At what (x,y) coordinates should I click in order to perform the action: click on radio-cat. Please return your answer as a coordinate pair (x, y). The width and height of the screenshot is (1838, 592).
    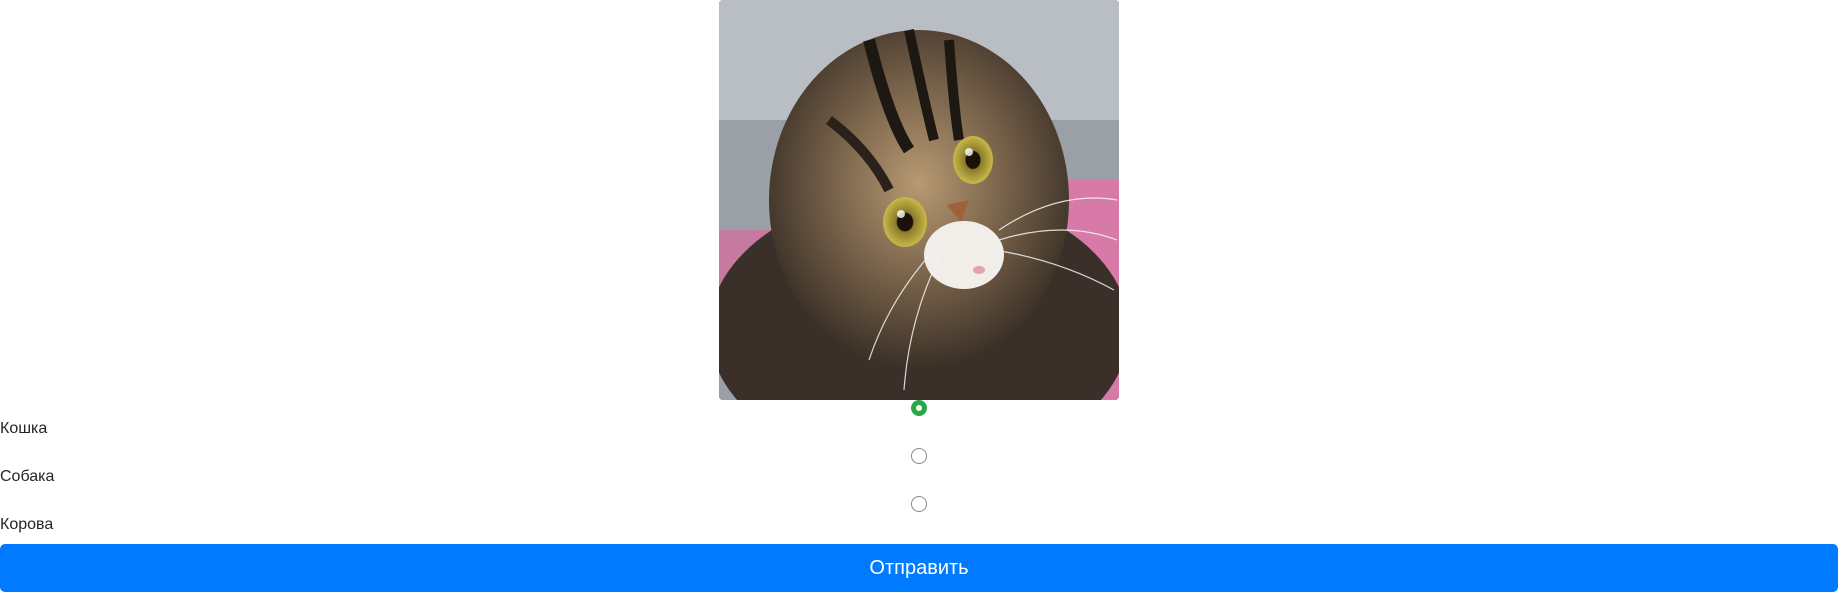
    Looking at the image, I should click on (919, 408).